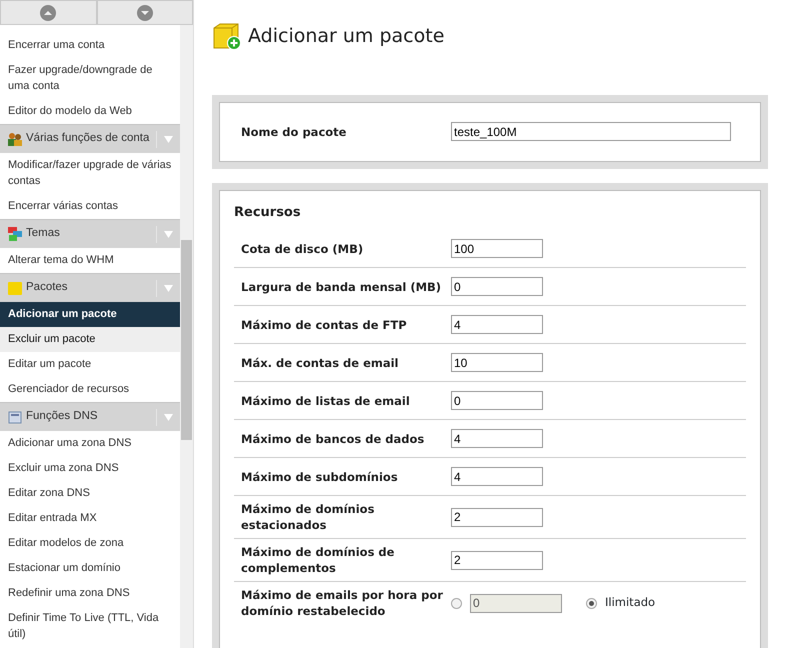 This screenshot has height=648, width=800. I want to click on section-label: Pacotes, so click(47, 288).